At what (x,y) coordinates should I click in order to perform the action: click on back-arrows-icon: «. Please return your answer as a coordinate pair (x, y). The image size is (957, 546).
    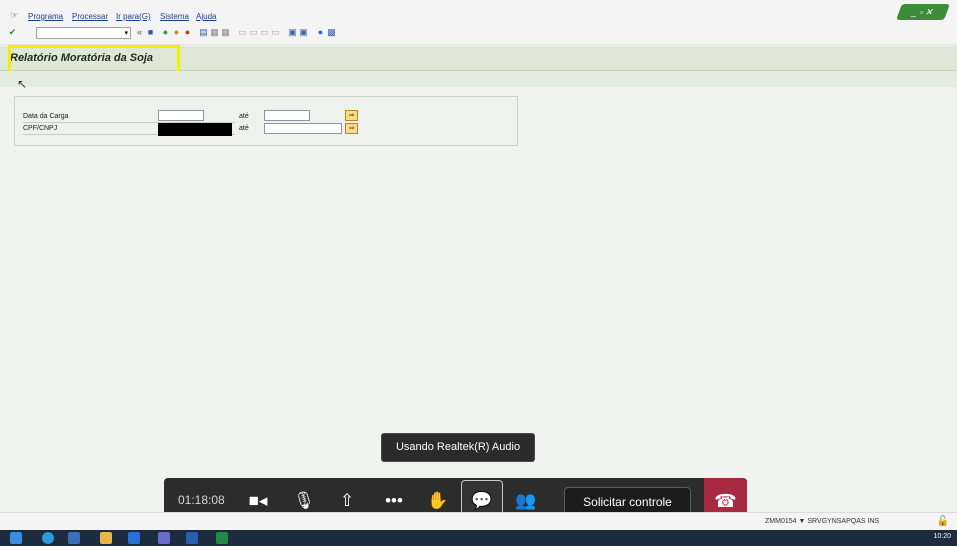
    Looking at the image, I should click on (139, 32).